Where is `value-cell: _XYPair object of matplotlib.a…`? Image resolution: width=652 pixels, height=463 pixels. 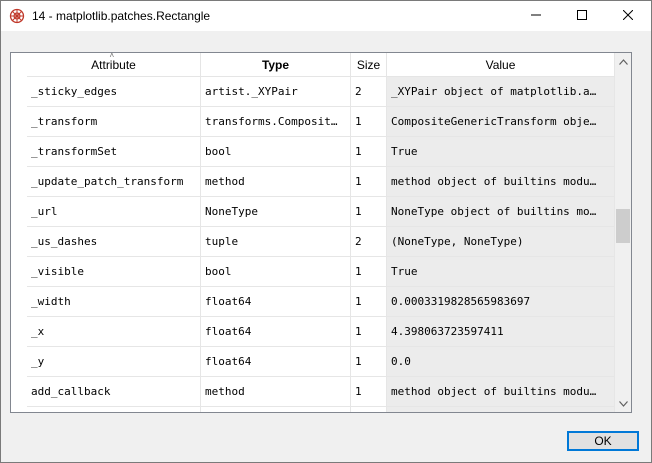
value-cell: _XYPair object of matplotlib.a… is located at coordinates (501, 91).